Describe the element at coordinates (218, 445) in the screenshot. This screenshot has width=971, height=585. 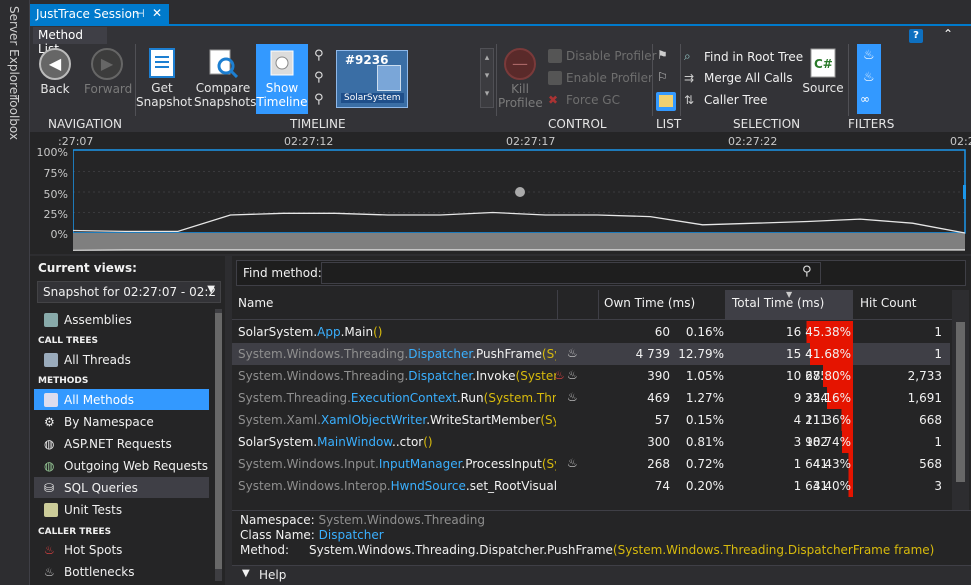
I see `views-scrollbar` at that location.